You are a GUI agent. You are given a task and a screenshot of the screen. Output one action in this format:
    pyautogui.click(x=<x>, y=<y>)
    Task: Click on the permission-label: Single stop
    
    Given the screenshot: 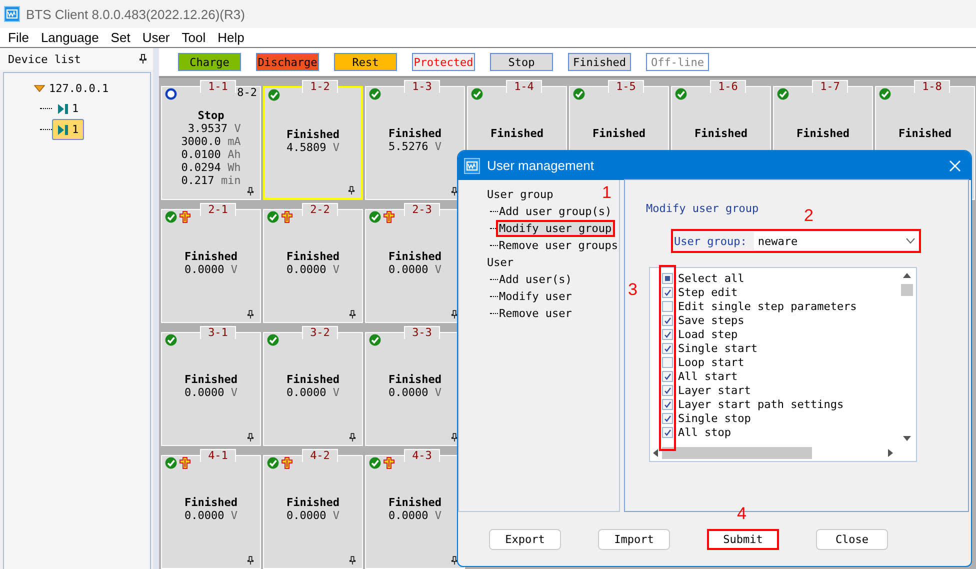 What is the action you would take?
    pyautogui.click(x=714, y=418)
    